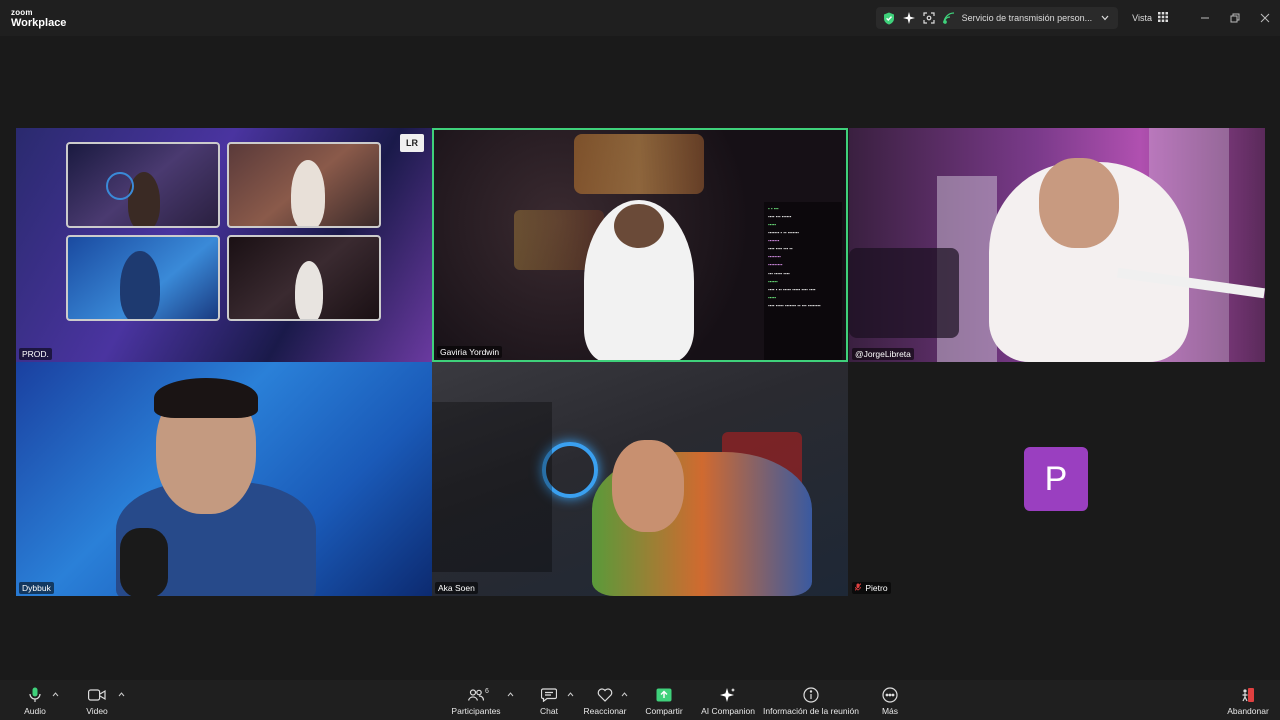 Image resolution: width=1280 pixels, height=720 pixels. I want to click on video-tile-dybbuk: Dybbuk, so click(224, 479).